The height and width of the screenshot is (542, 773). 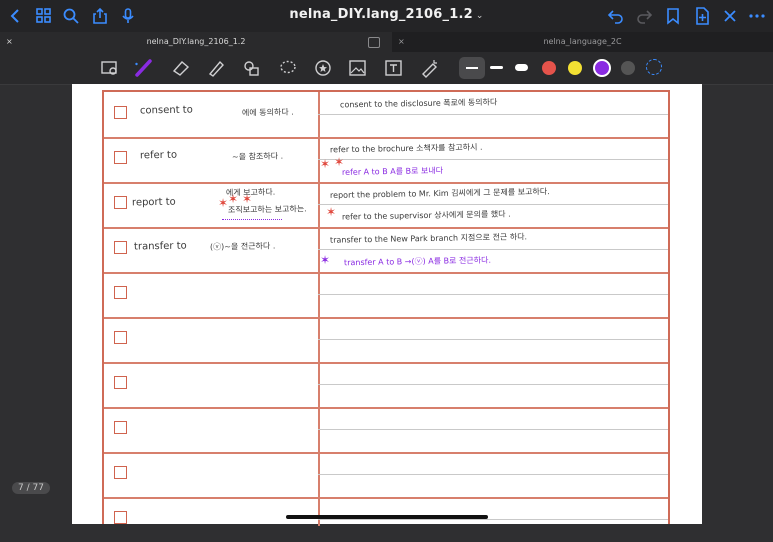 I want to click on example-text-purple: refer A to B A를 B로 보내다, so click(x=392, y=171).